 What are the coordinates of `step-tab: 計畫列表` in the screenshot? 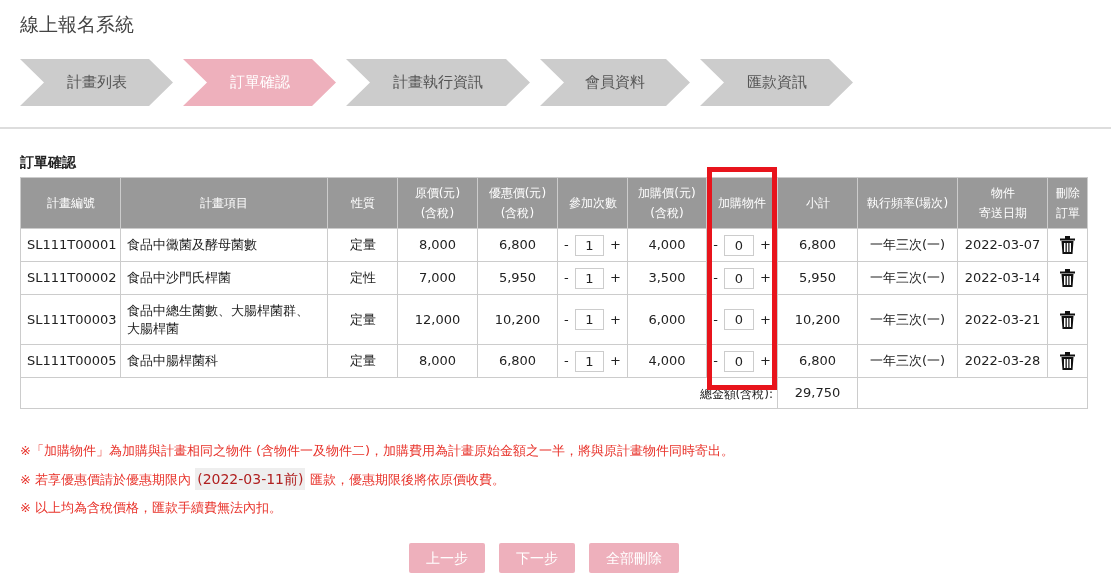 It's located at (96, 82).